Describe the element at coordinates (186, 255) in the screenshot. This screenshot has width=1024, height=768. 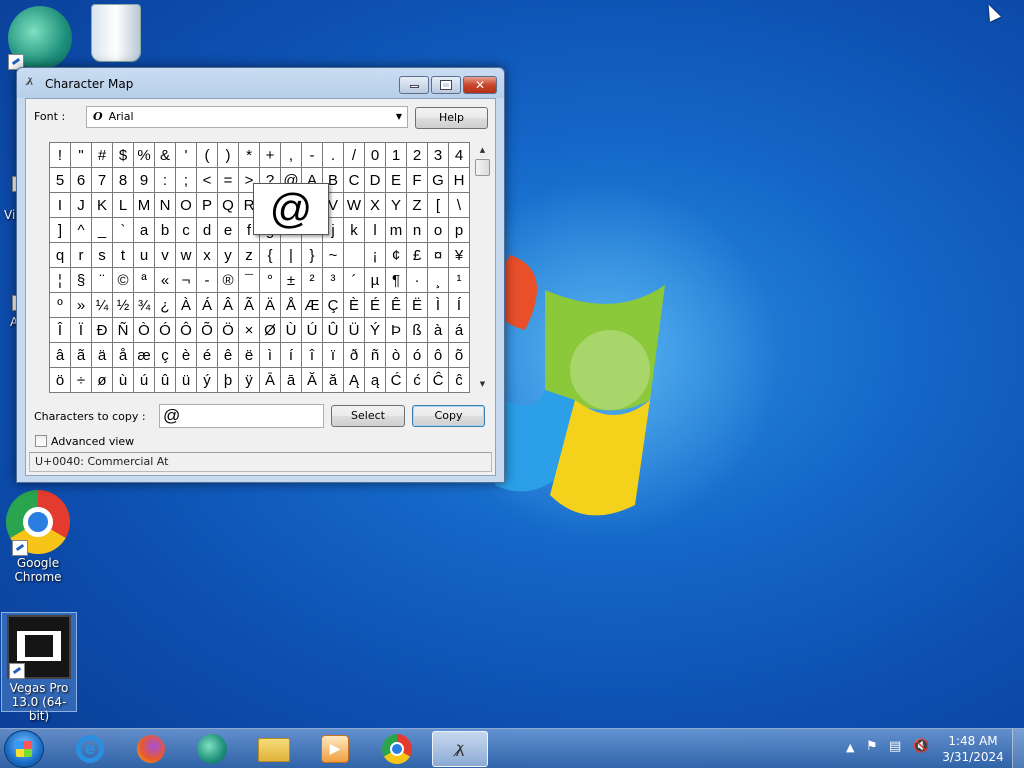
I see `character-cell: w` at that location.